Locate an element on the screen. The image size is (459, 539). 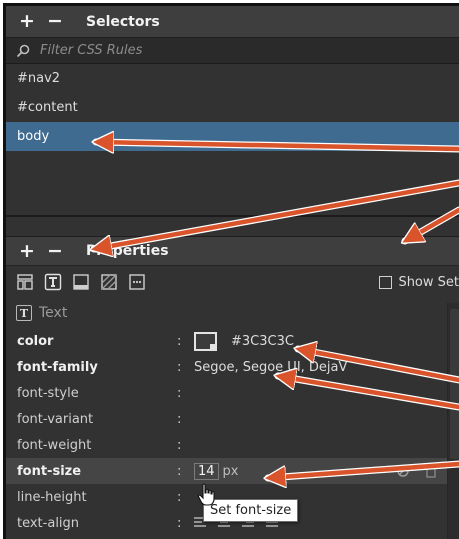
properties-title: Properties is located at coordinates (127, 251).